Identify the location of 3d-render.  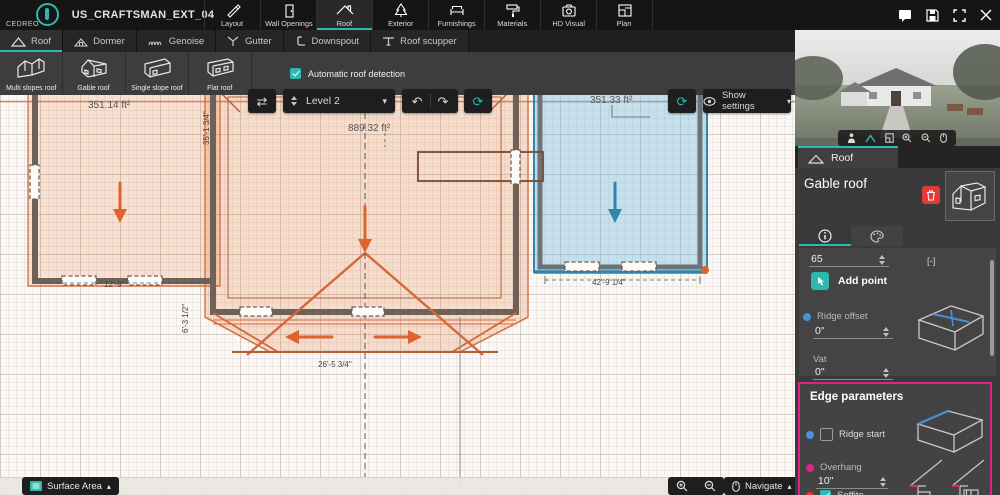
(897, 88).